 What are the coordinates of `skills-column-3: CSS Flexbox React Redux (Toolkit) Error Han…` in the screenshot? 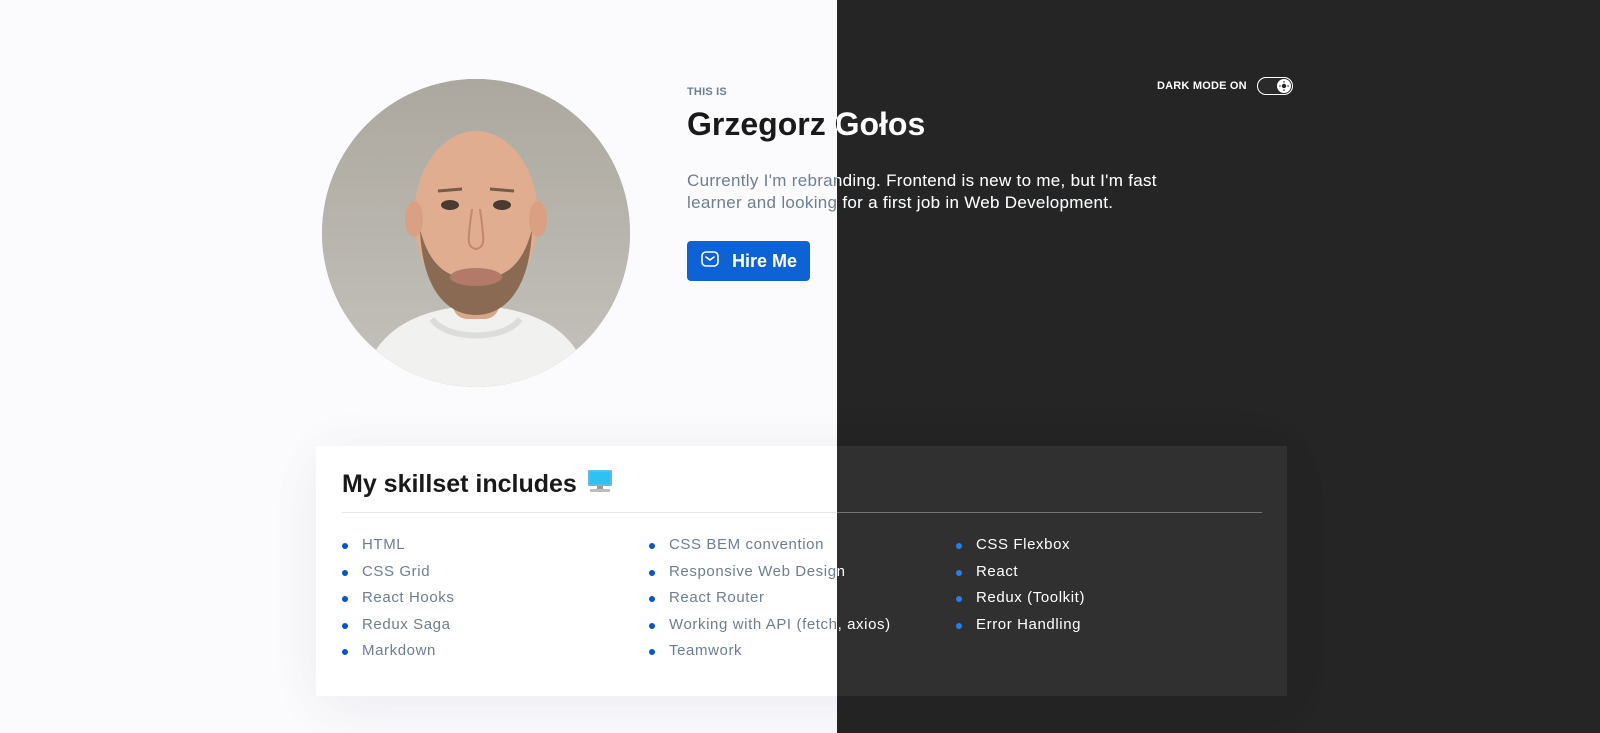 It's located at (1020, 585).